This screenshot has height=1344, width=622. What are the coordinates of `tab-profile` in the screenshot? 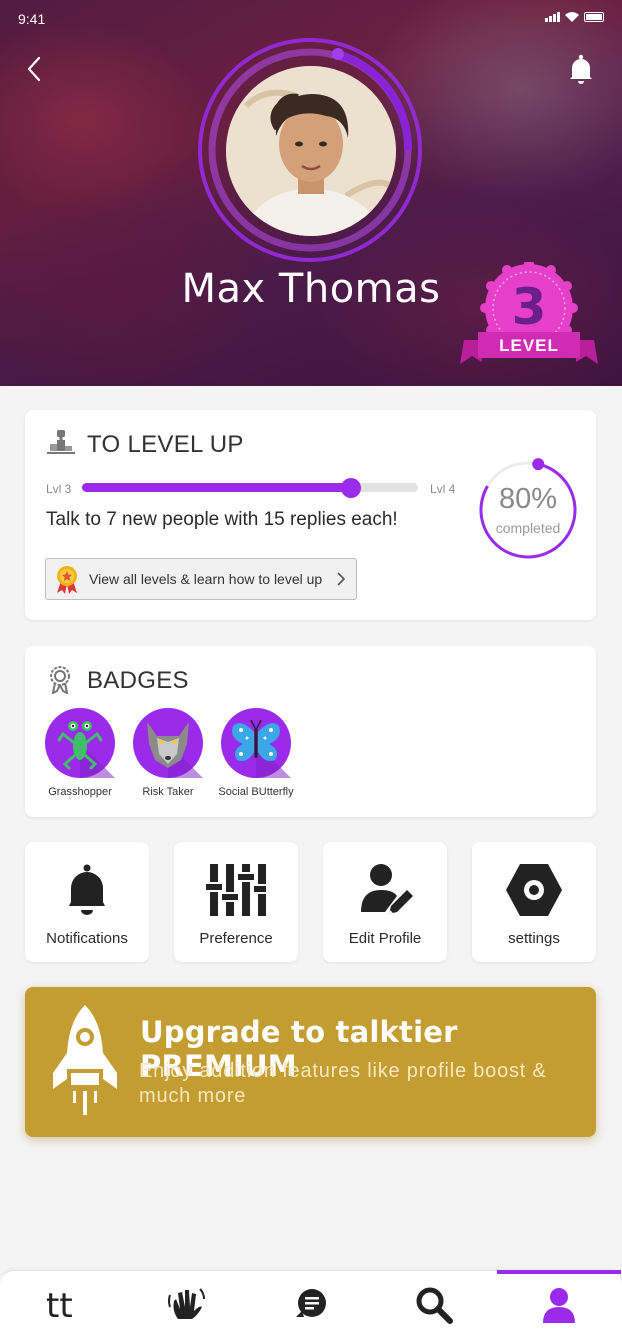 It's located at (559, 1307).